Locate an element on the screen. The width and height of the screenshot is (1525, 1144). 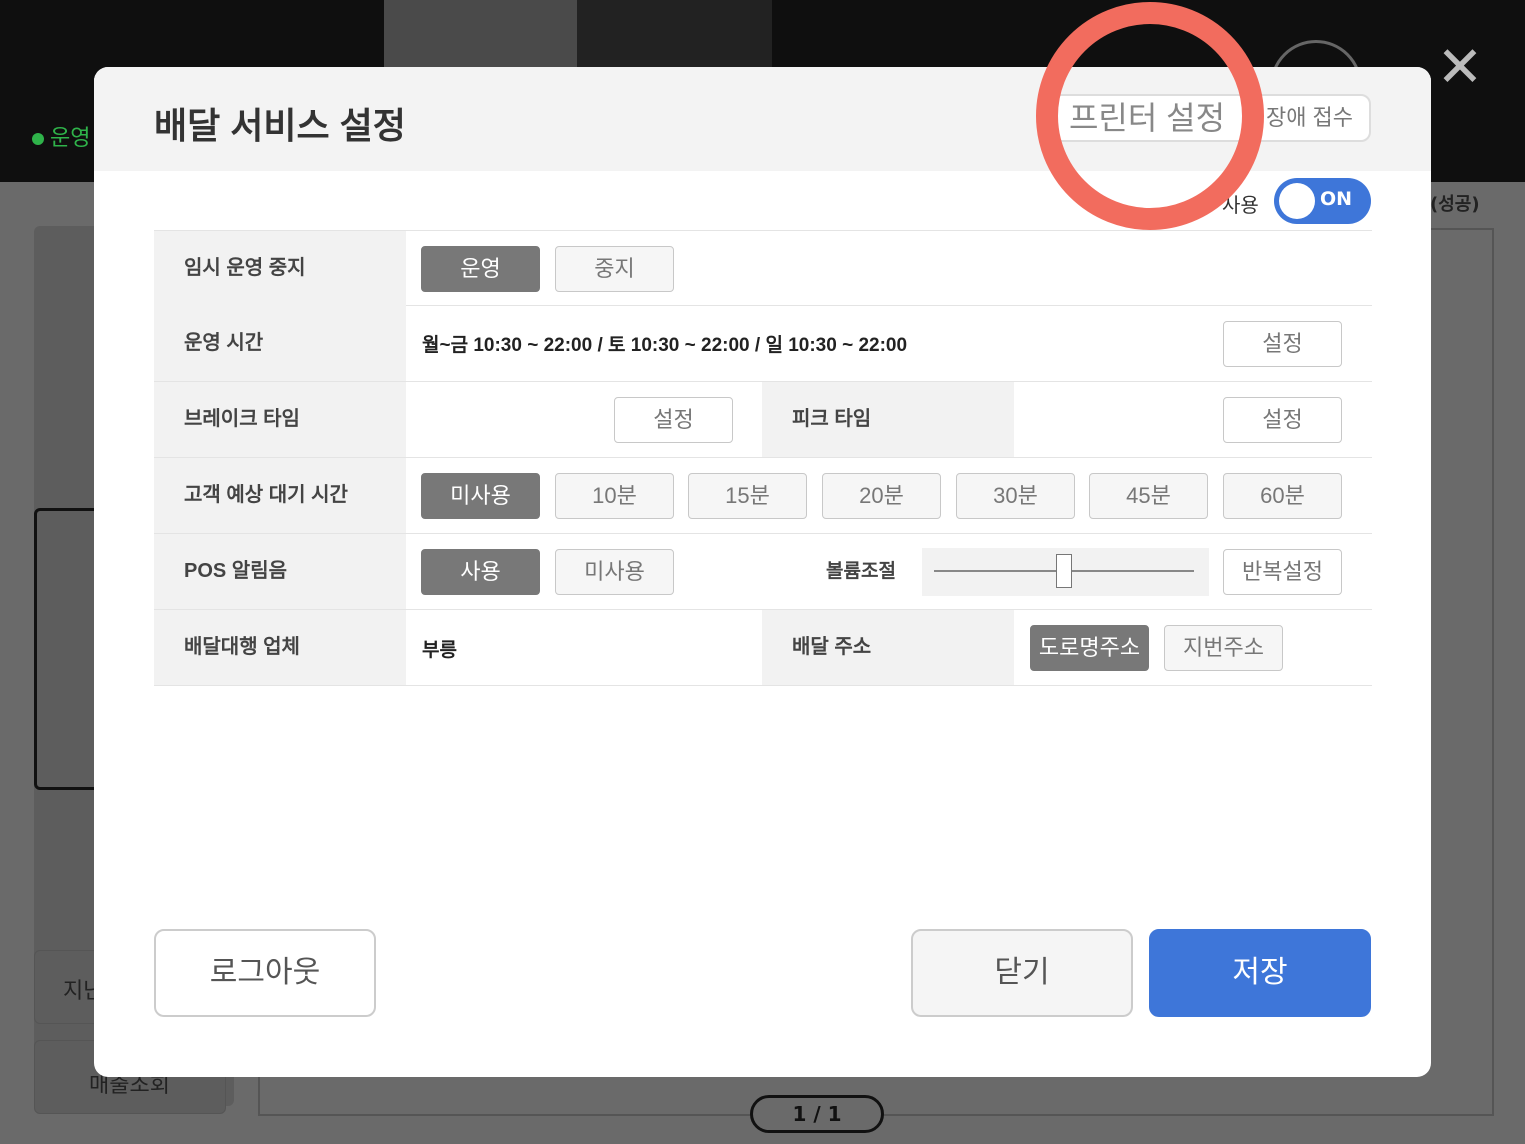
peak-time-label: 피크 타임 is located at coordinates (888, 419).